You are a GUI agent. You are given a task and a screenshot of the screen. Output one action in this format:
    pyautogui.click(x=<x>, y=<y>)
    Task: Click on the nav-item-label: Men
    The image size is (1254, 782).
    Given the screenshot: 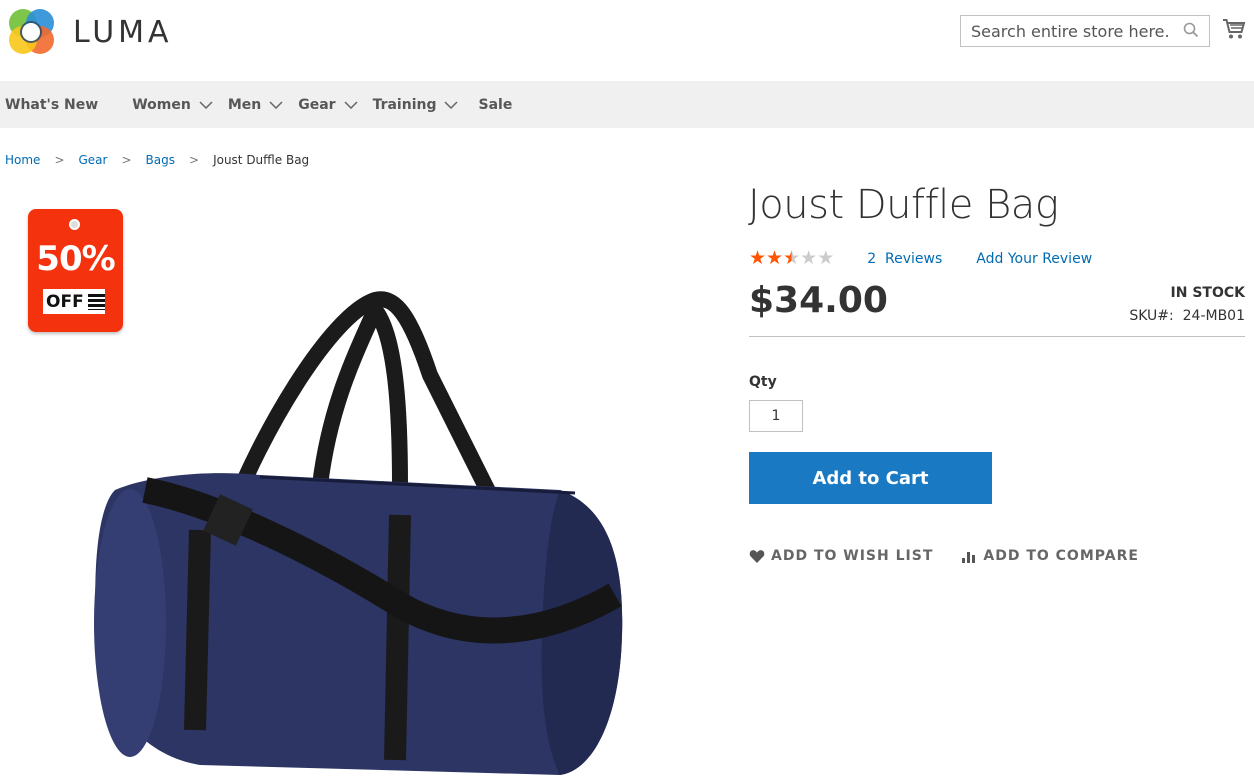 What is the action you would take?
    pyautogui.click(x=244, y=104)
    